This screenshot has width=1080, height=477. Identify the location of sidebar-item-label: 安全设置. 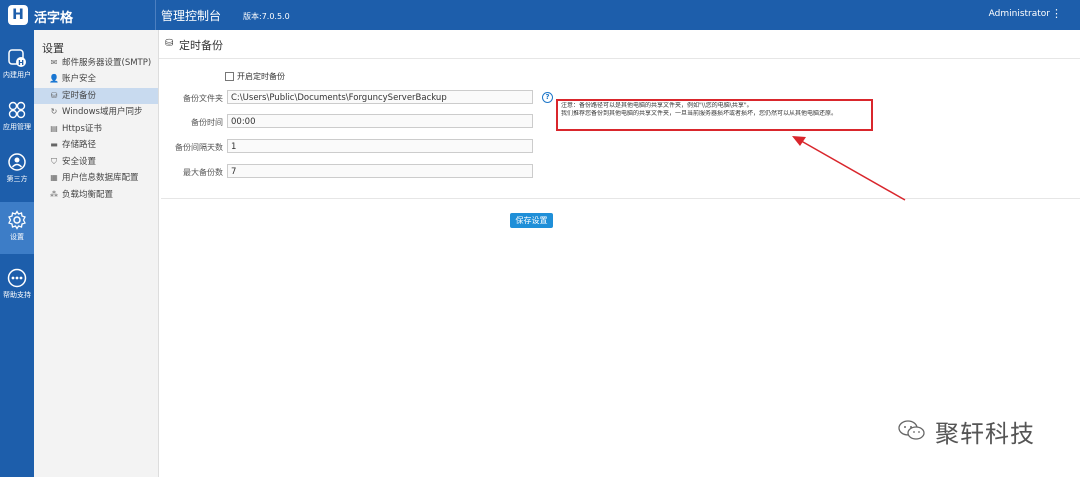
(79, 162).